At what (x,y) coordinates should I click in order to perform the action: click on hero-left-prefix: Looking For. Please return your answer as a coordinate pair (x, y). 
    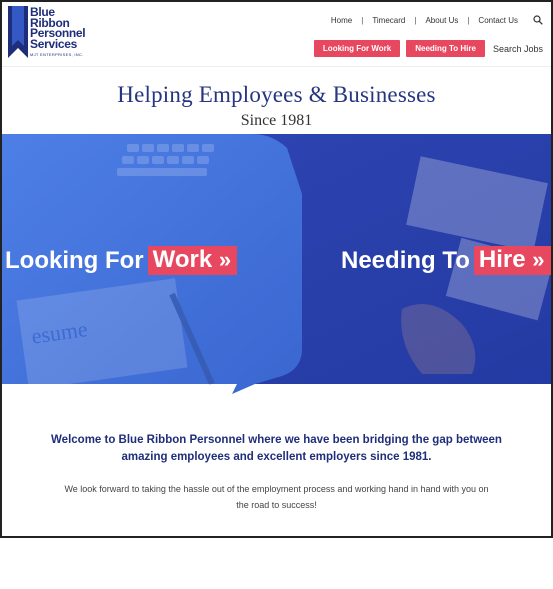
    Looking at the image, I should click on (74, 260).